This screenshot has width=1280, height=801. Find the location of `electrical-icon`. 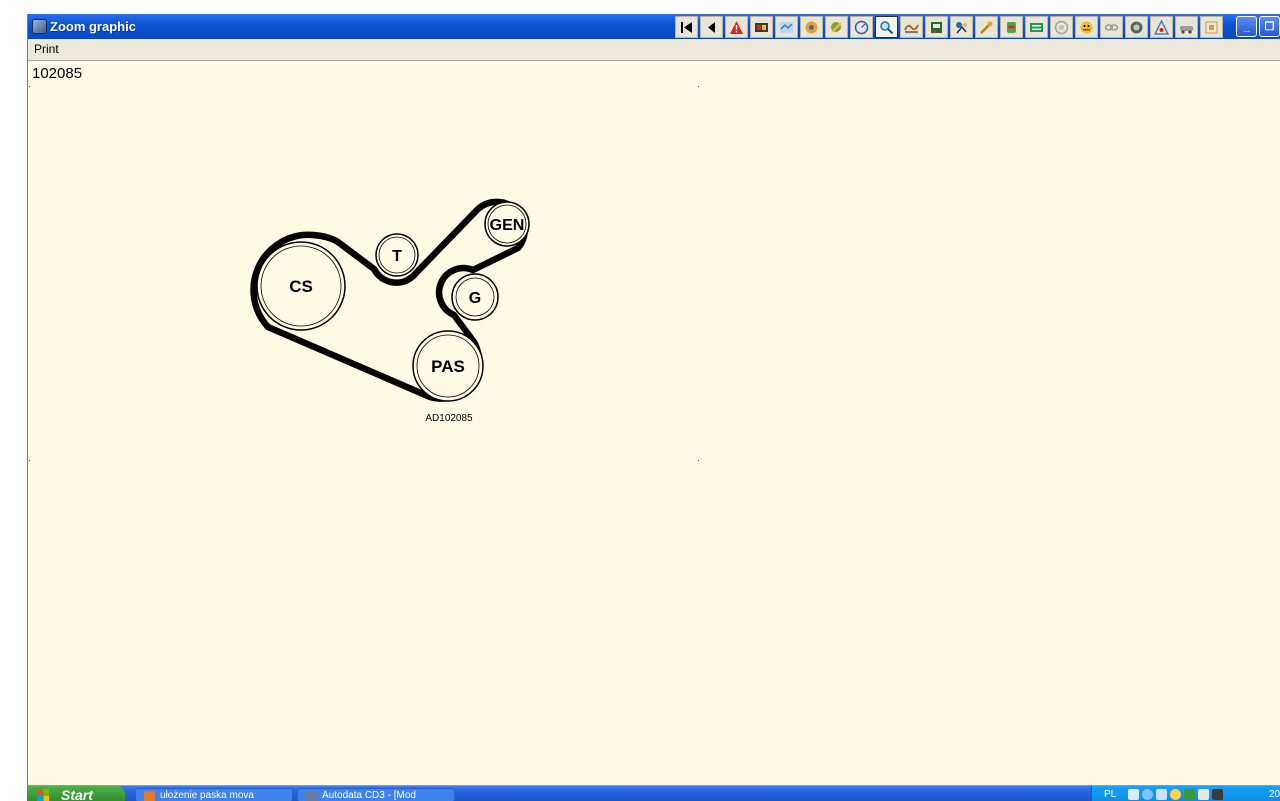

electrical-icon is located at coordinates (1011, 27).